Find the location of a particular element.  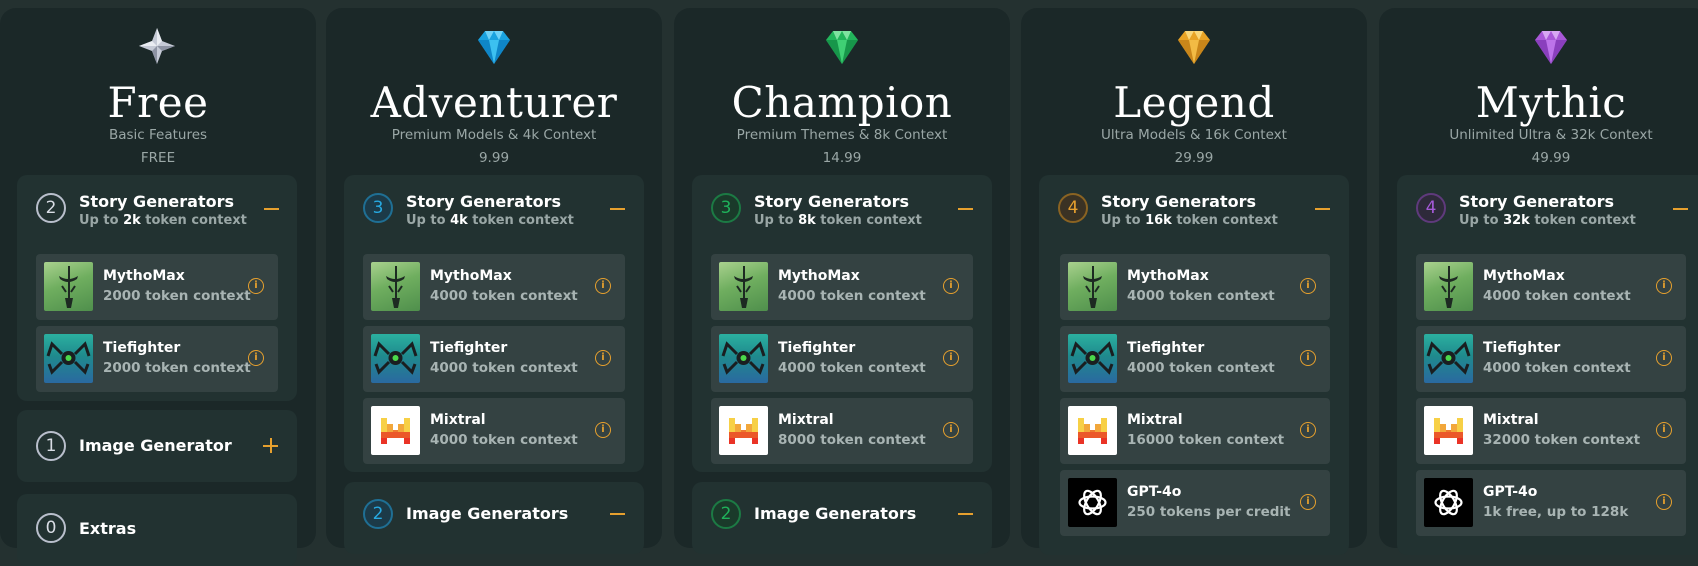

blue-diamond-icon is located at coordinates (494, 47).